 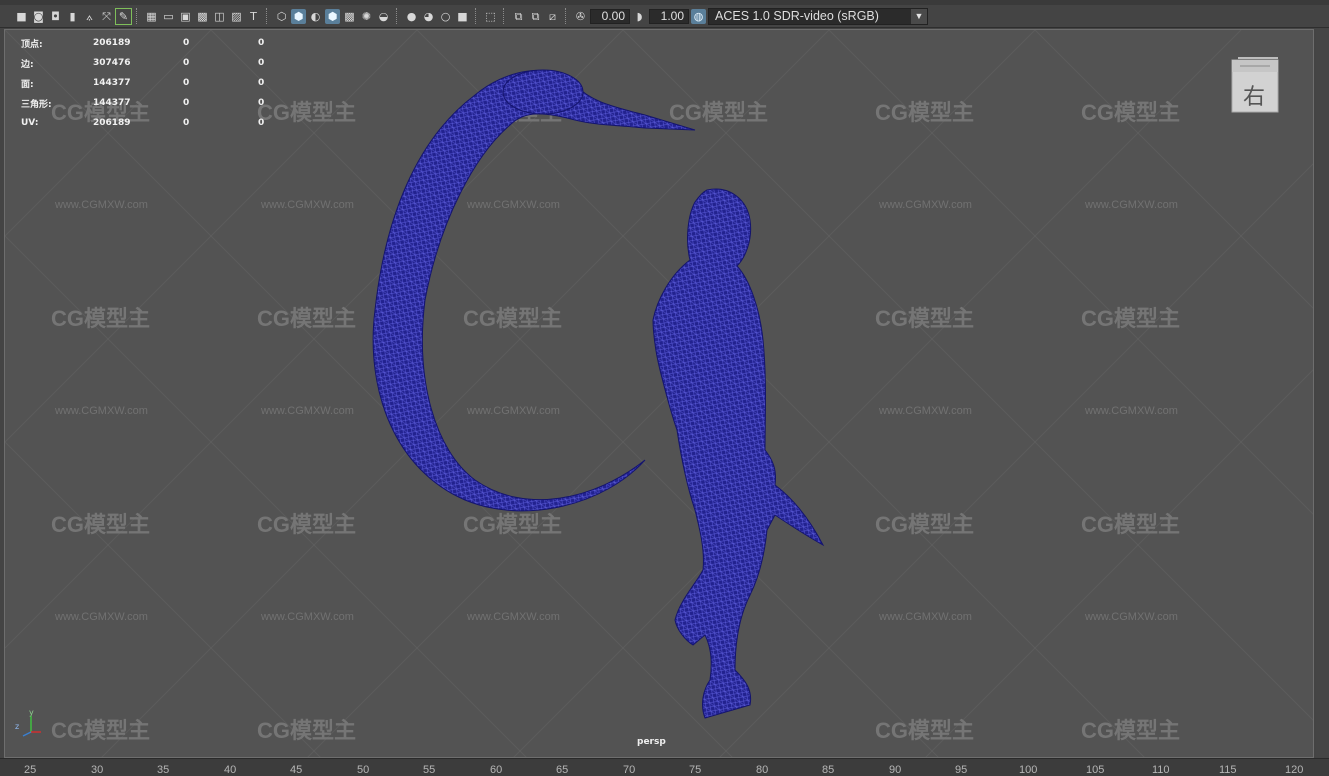 I want to click on time-tick-label: 110, so click(x=1161, y=770).